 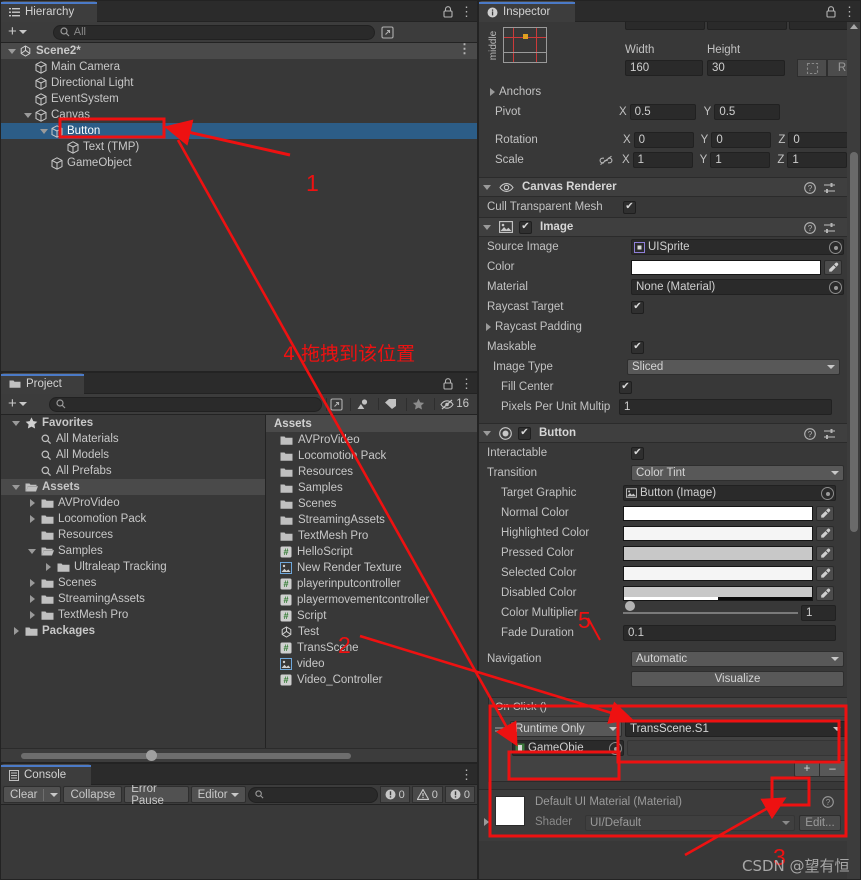 I want to click on tab-project: Project, so click(x=42, y=383).